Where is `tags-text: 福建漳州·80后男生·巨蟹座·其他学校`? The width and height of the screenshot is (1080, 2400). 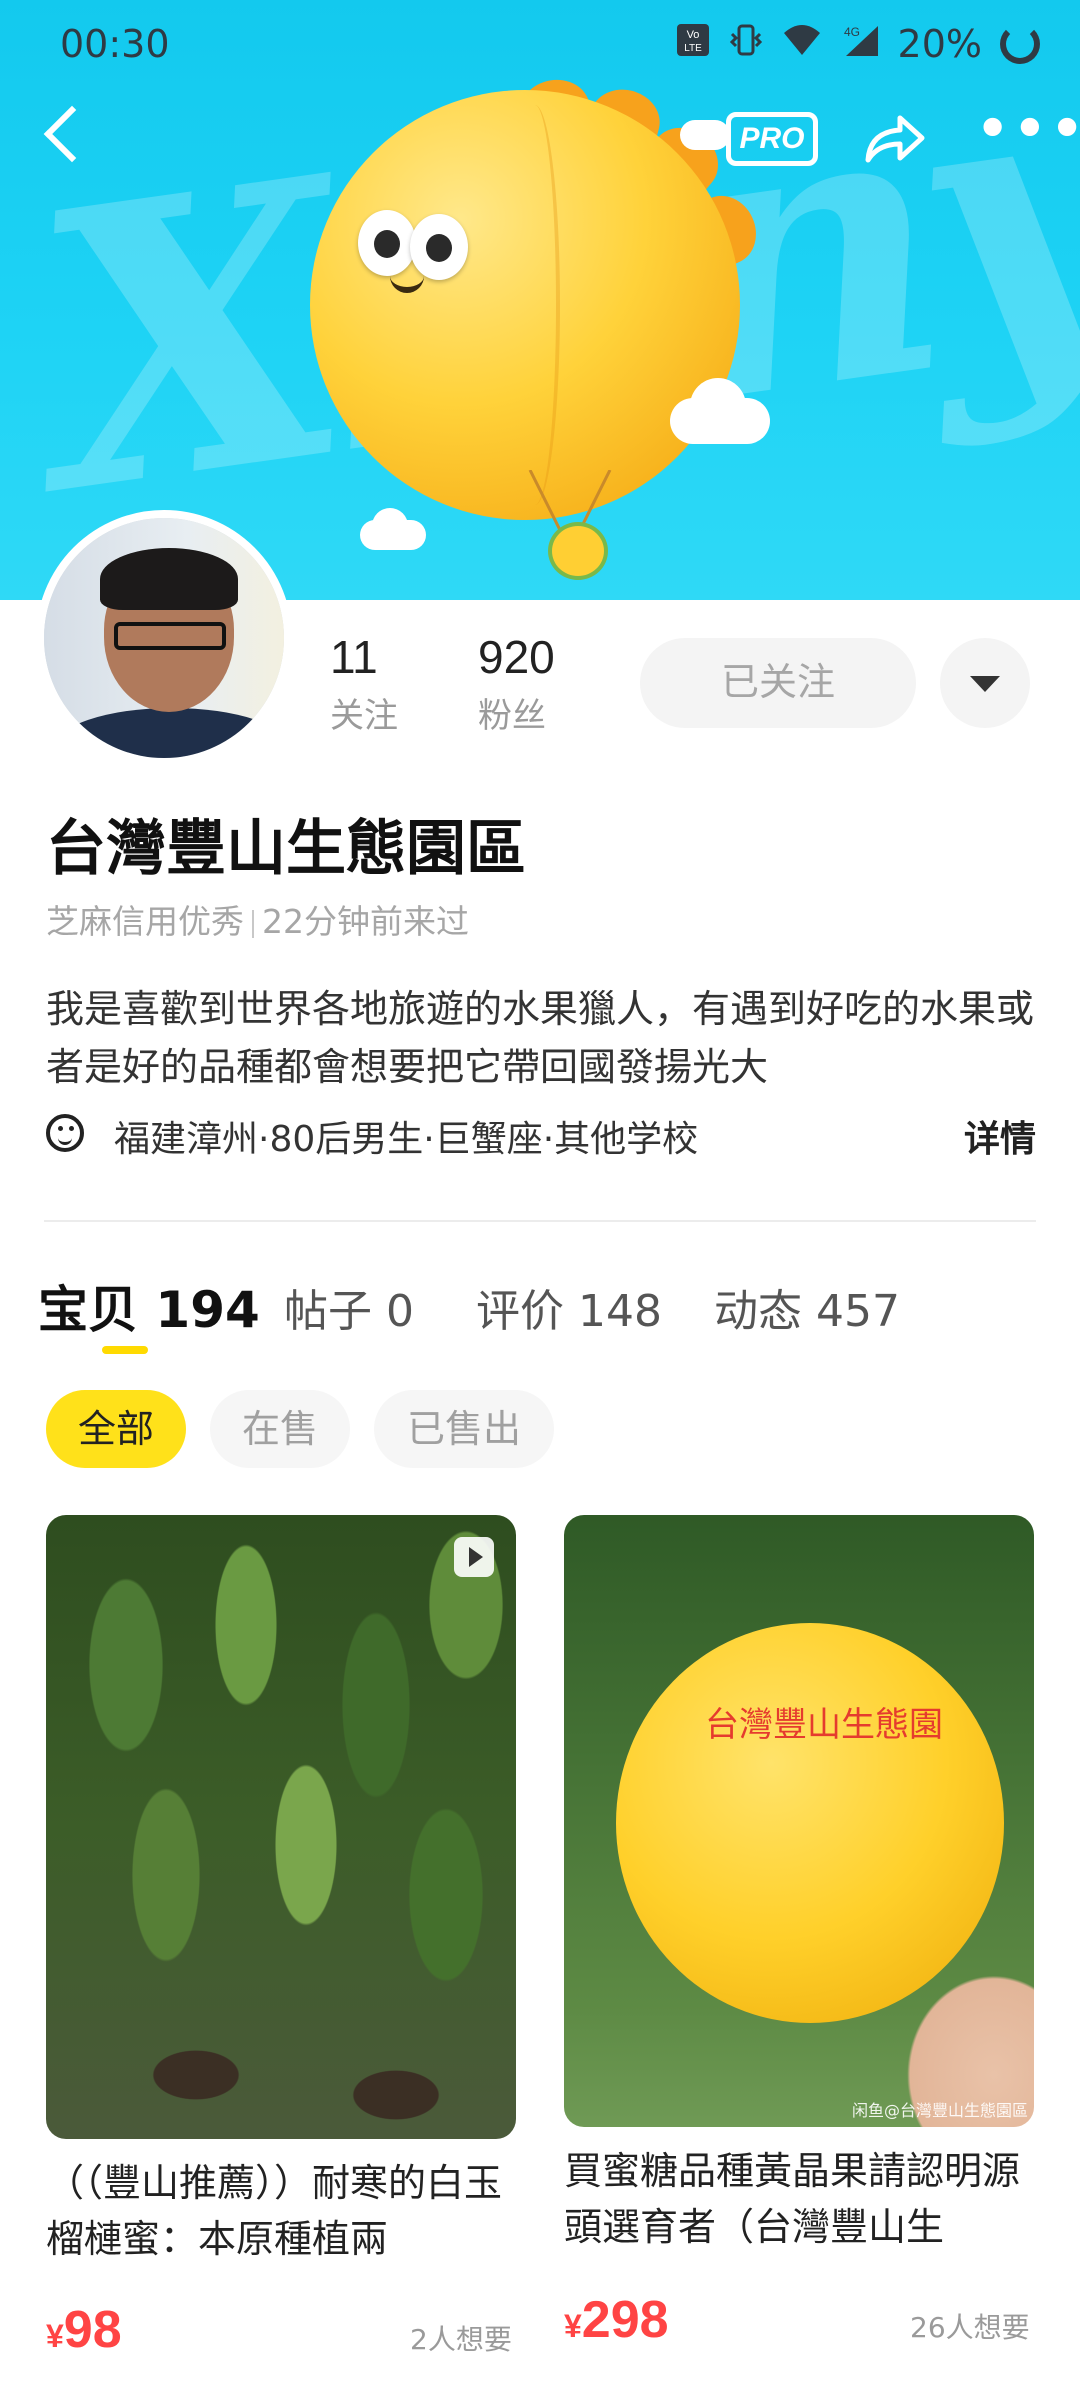
tags-text: 福建漳州·80后男生·巨蟹座·其他学校 is located at coordinates (406, 1139).